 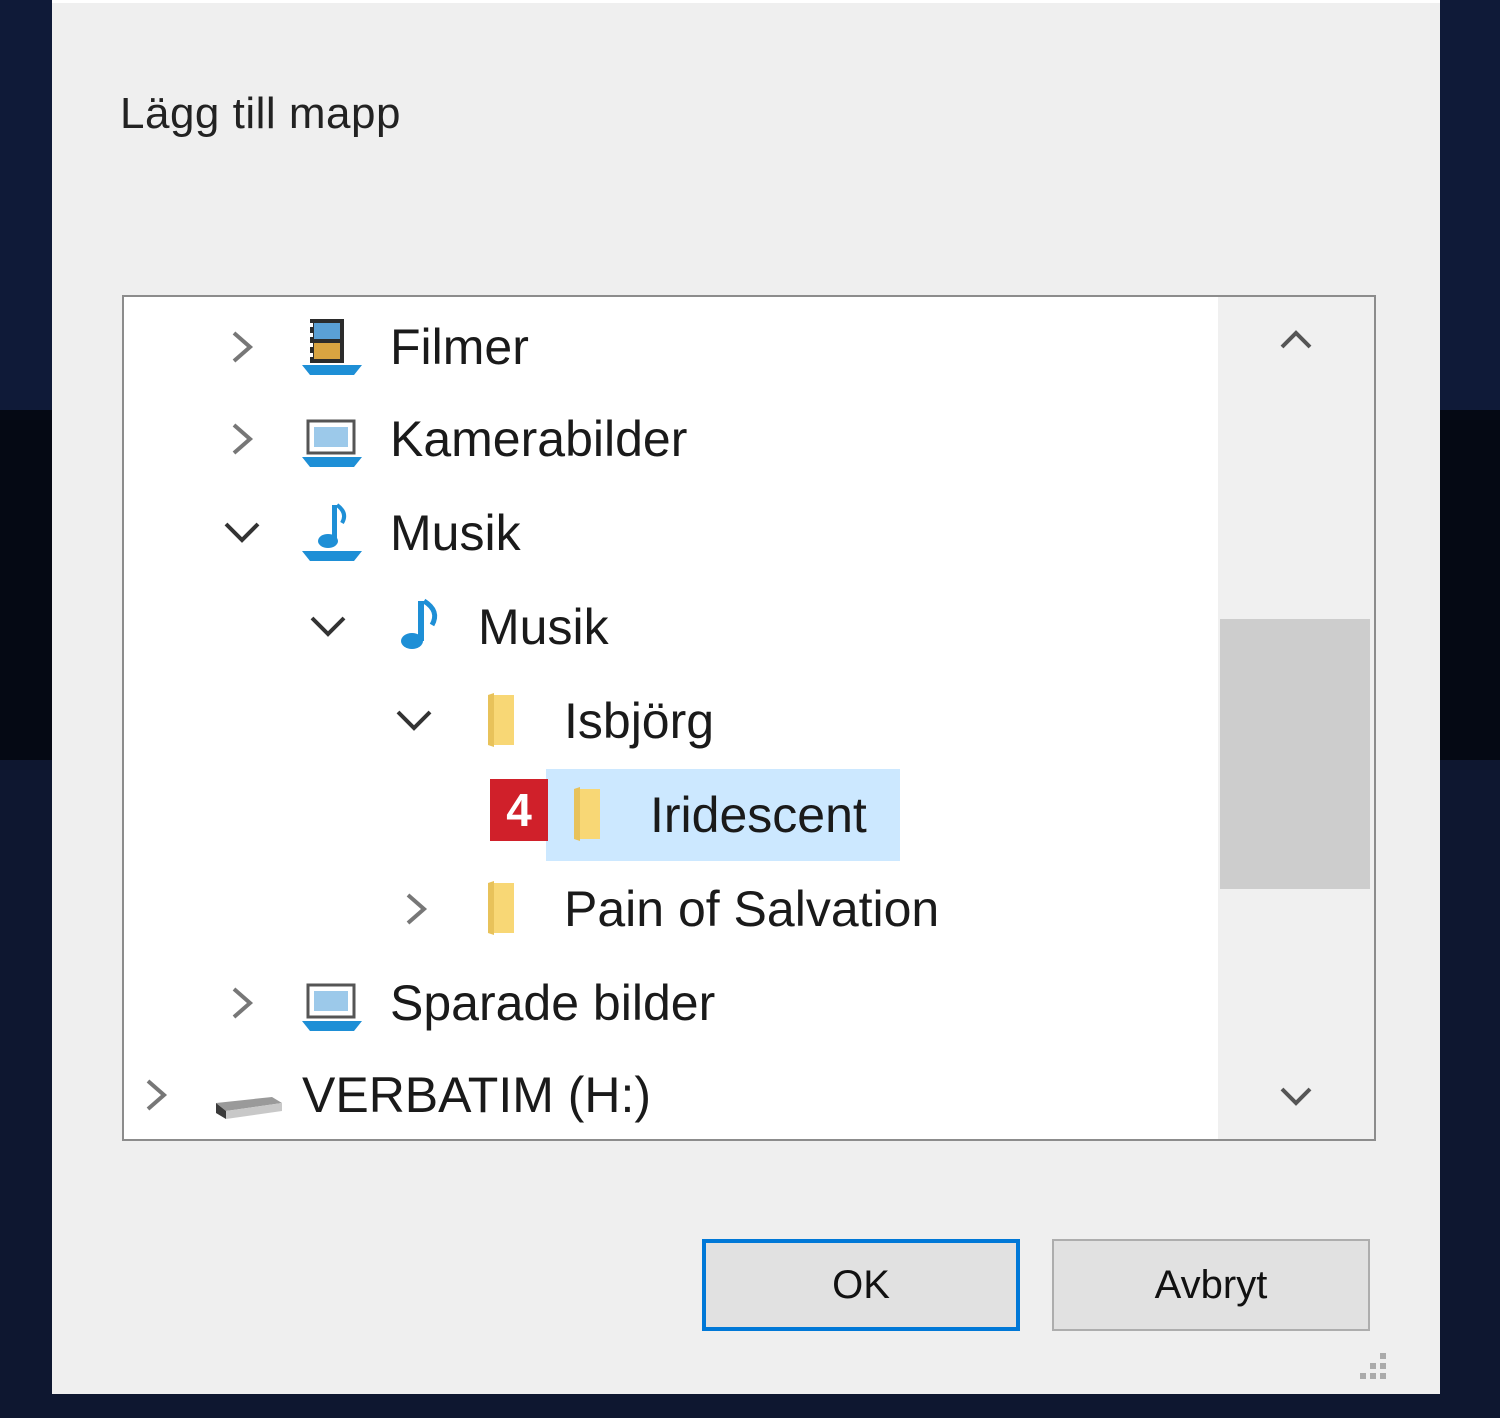 What do you see at coordinates (861, 1285) in the screenshot?
I see `ok-button: OK` at bounding box center [861, 1285].